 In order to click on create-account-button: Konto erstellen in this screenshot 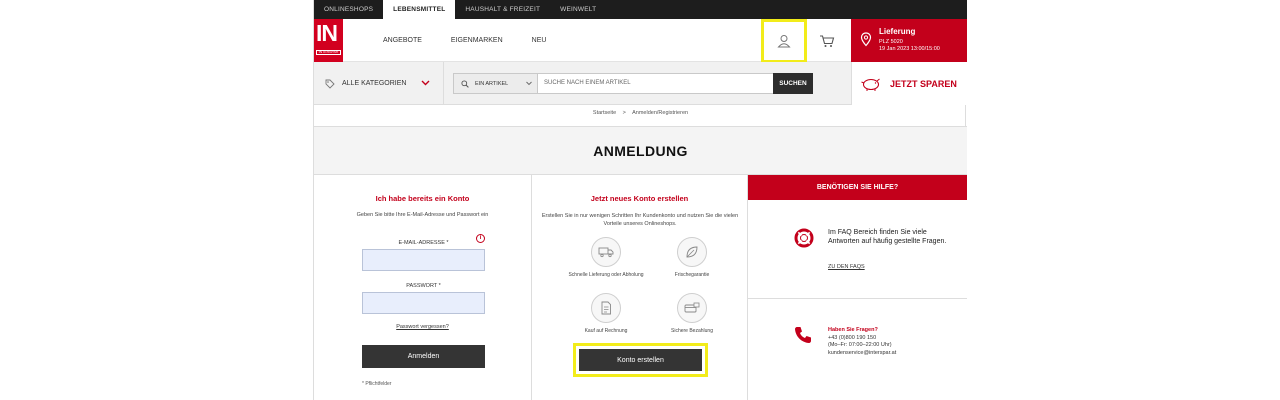, I will do `click(640, 360)`.